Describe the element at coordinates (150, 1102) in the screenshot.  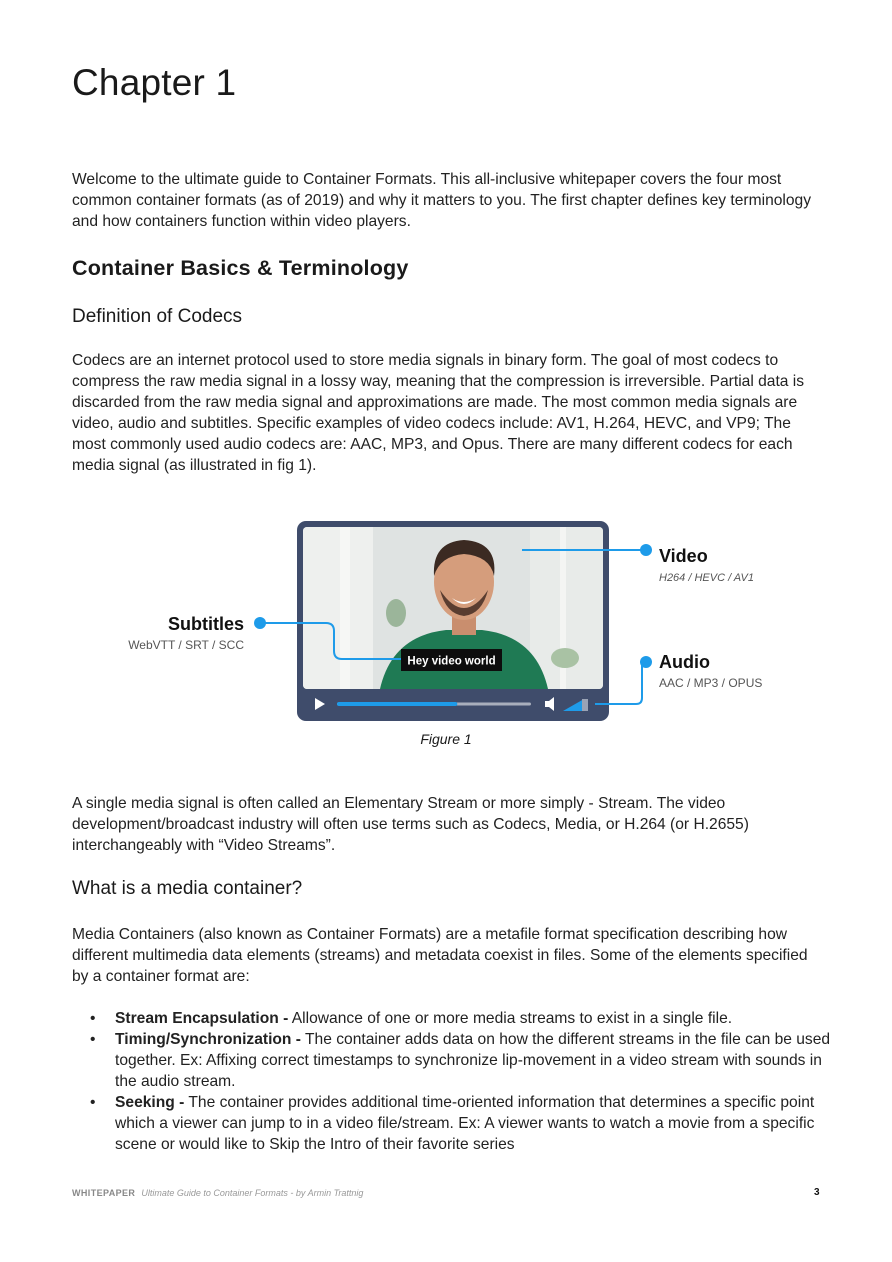
I see `list-item-term: Seeking -` at that location.